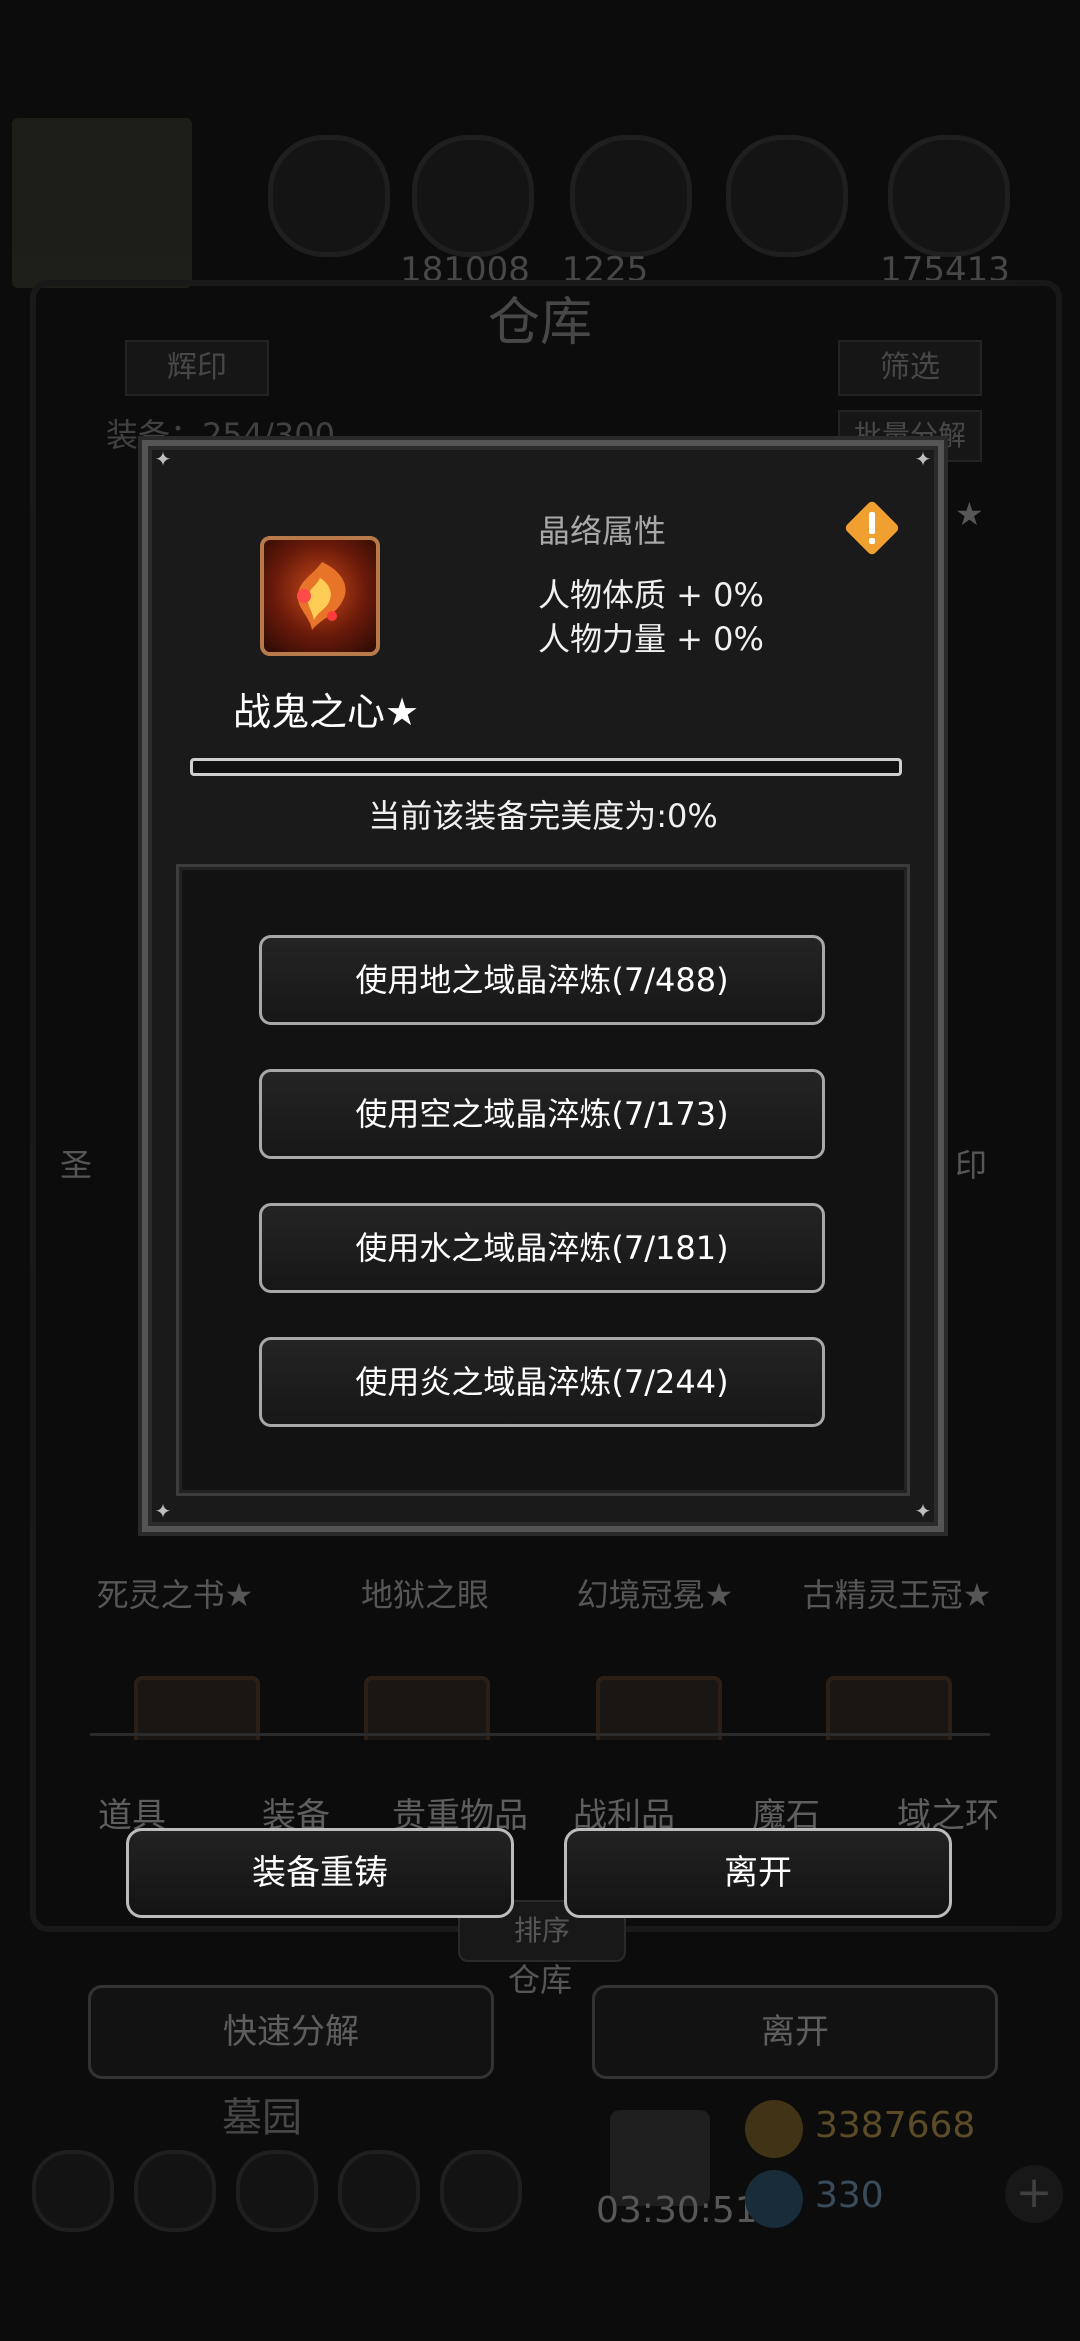 The height and width of the screenshot is (2341, 1080). What do you see at coordinates (655, 1595) in the screenshot?
I see `item-name-3: 幻境冠冕★` at bounding box center [655, 1595].